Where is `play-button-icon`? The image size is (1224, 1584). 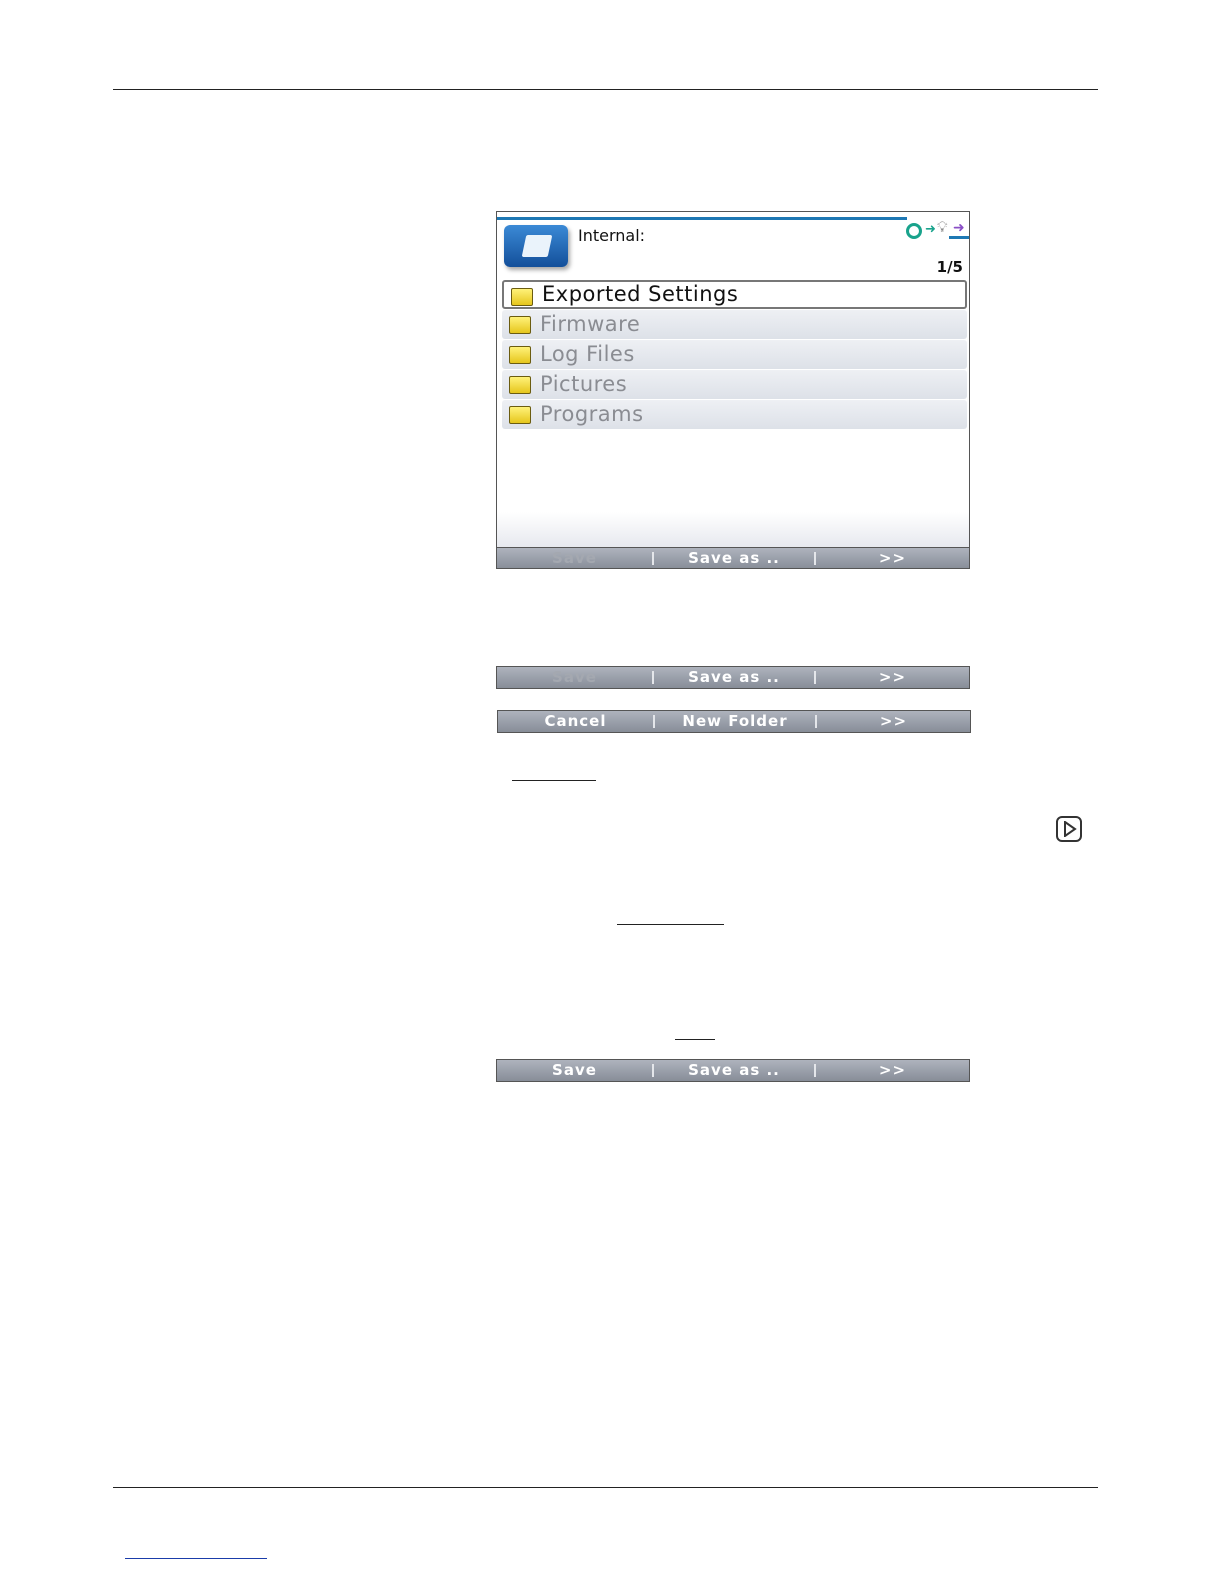
play-button-icon is located at coordinates (1069, 829).